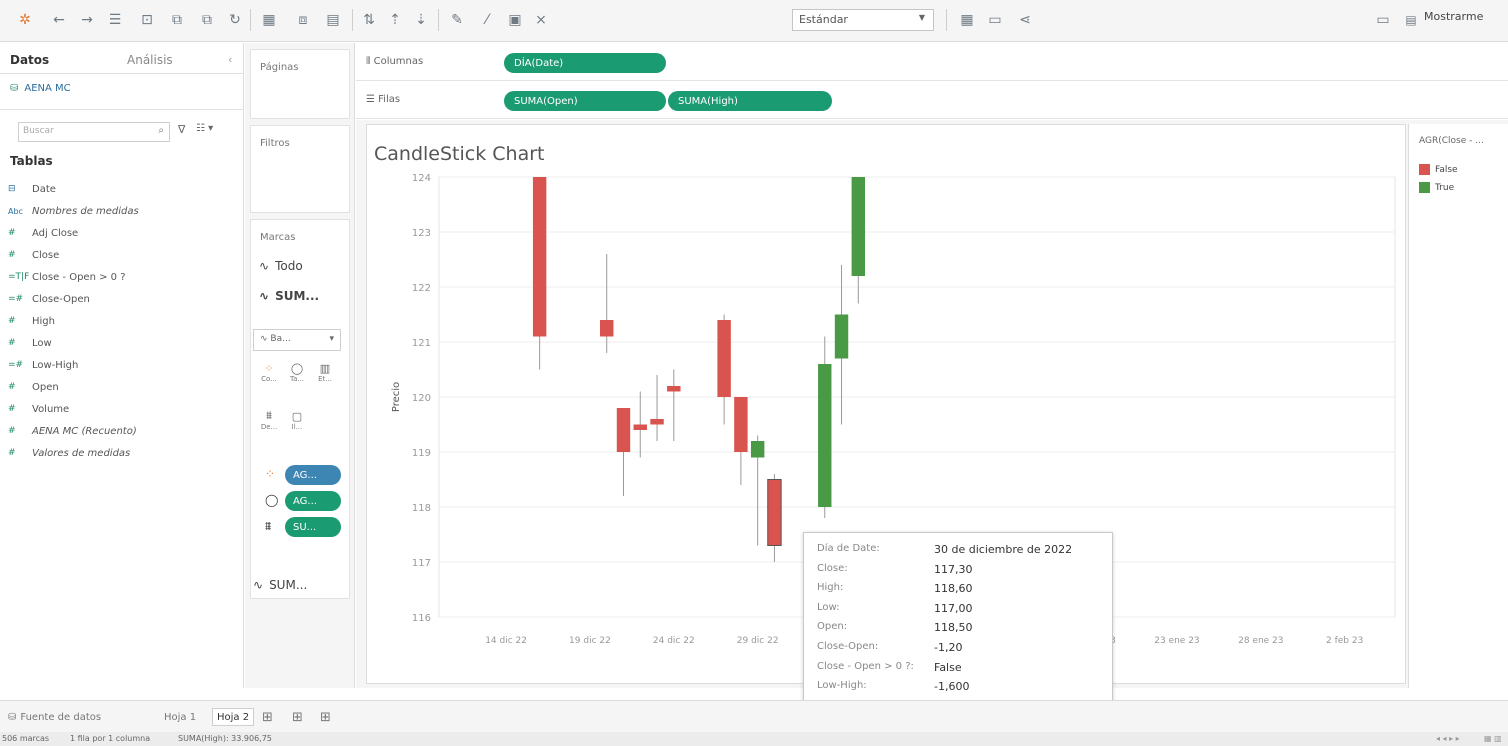 The width and height of the screenshot is (1508, 746). Describe the element at coordinates (225, 738) in the screenshot. I see `status-sum: SUMA(High): 33.906,75` at that location.